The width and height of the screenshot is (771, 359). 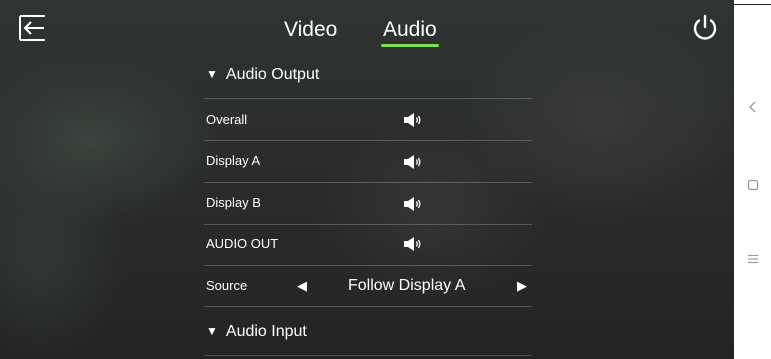 I want to click on power-button, so click(x=705, y=28).